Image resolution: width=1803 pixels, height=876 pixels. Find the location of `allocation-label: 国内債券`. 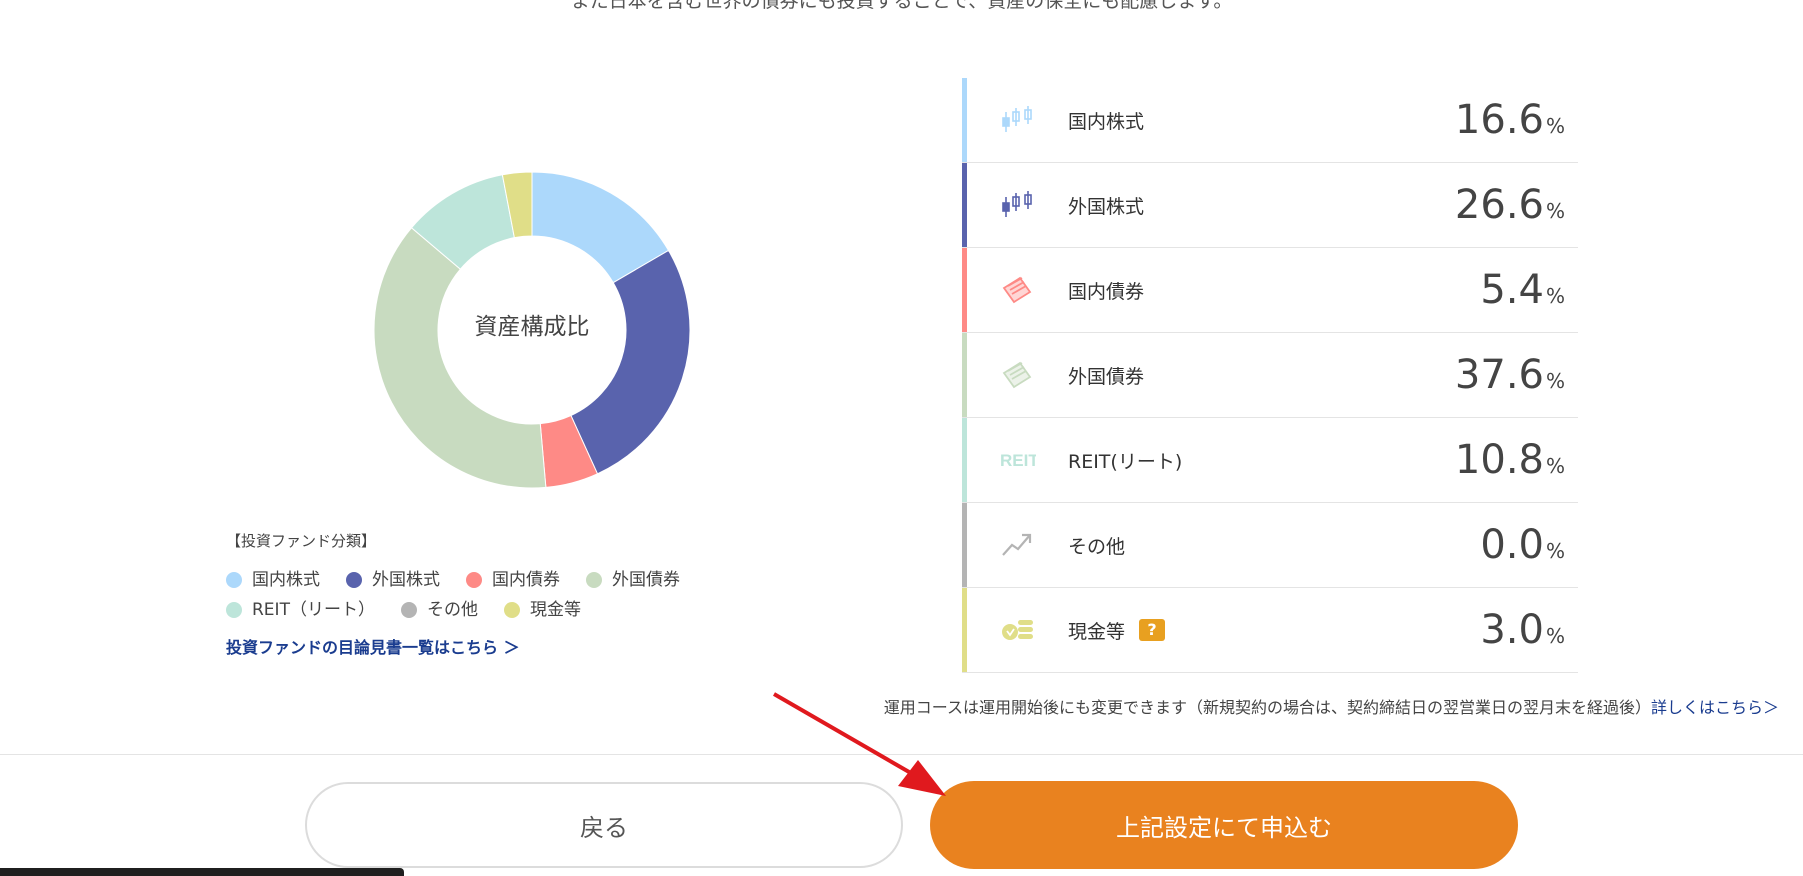

allocation-label: 国内債券 is located at coordinates (1106, 291).